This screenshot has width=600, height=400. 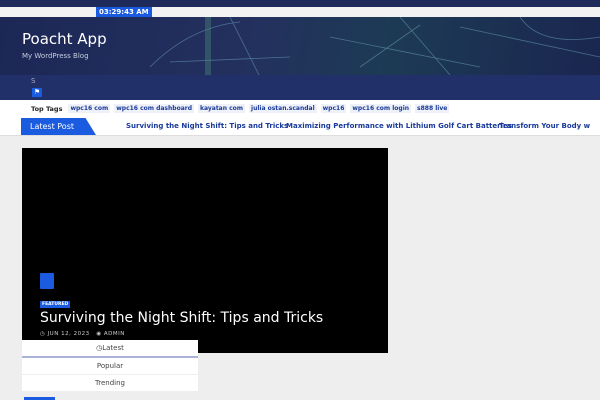 I want to click on tab-trending: Trending, so click(x=110, y=383).